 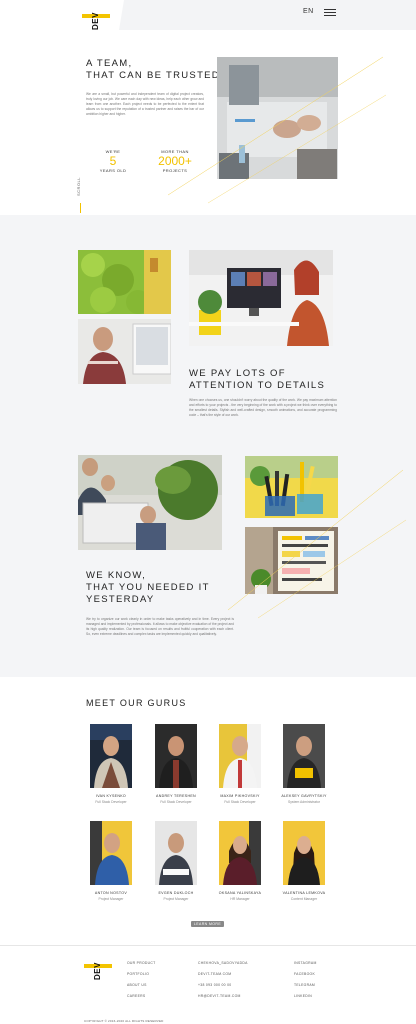 I want to click on guru-name-4: ALEKSEY GAVRYTSKIY, so click(x=304, y=796).